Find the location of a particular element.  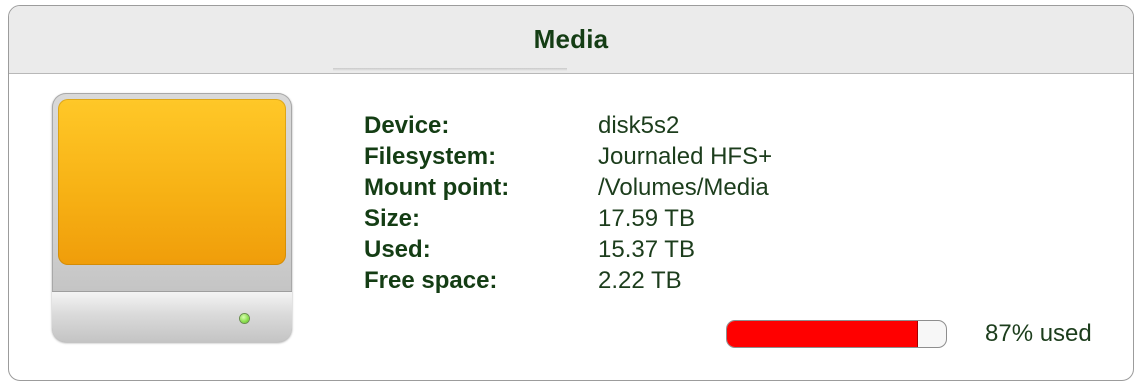

volume-title: Media is located at coordinates (571, 39).